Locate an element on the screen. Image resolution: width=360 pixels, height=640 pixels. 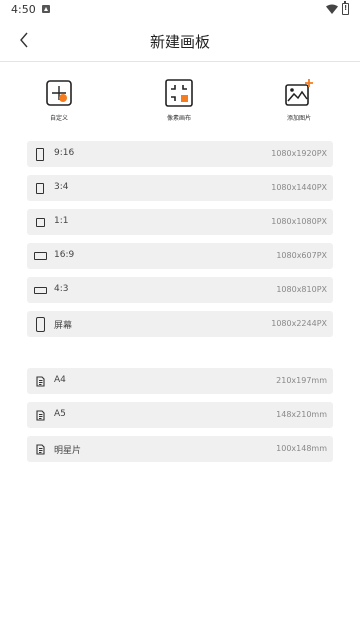
header: 新建画板 is located at coordinates (180, 41).